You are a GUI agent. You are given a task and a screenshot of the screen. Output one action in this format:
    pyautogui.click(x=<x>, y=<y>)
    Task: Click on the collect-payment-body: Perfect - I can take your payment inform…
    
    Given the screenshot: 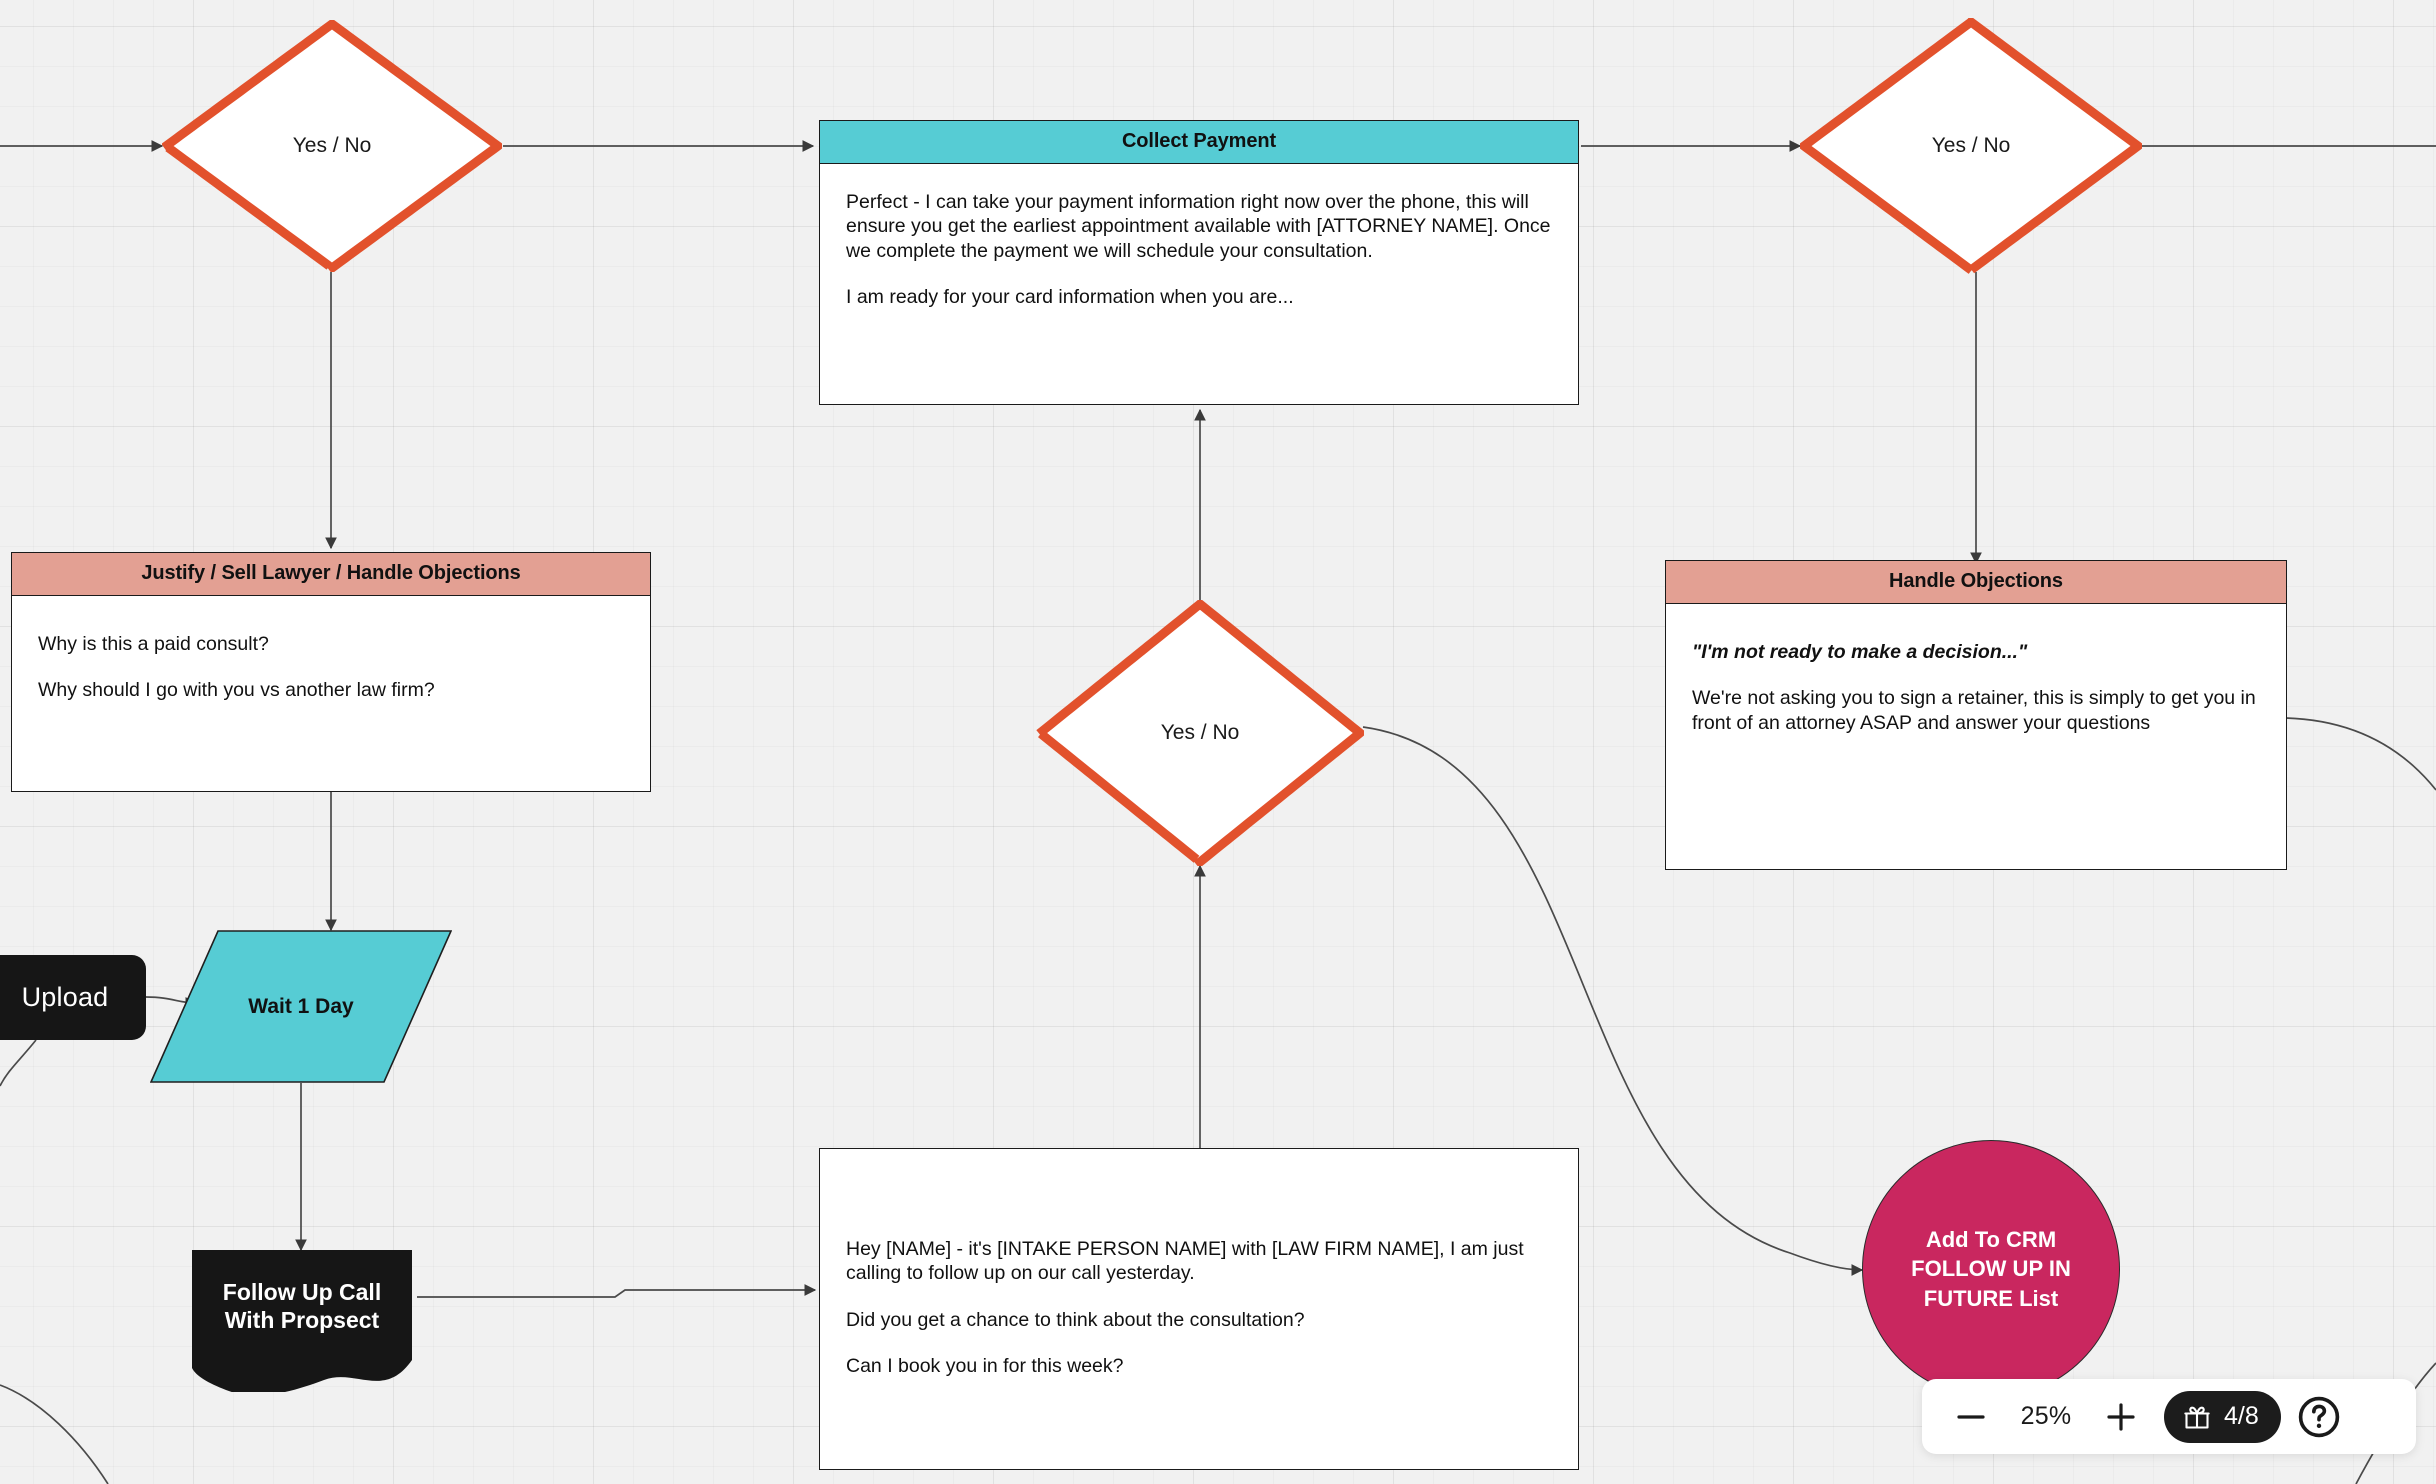 What is the action you would take?
    pyautogui.click(x=1199, y=284)
    